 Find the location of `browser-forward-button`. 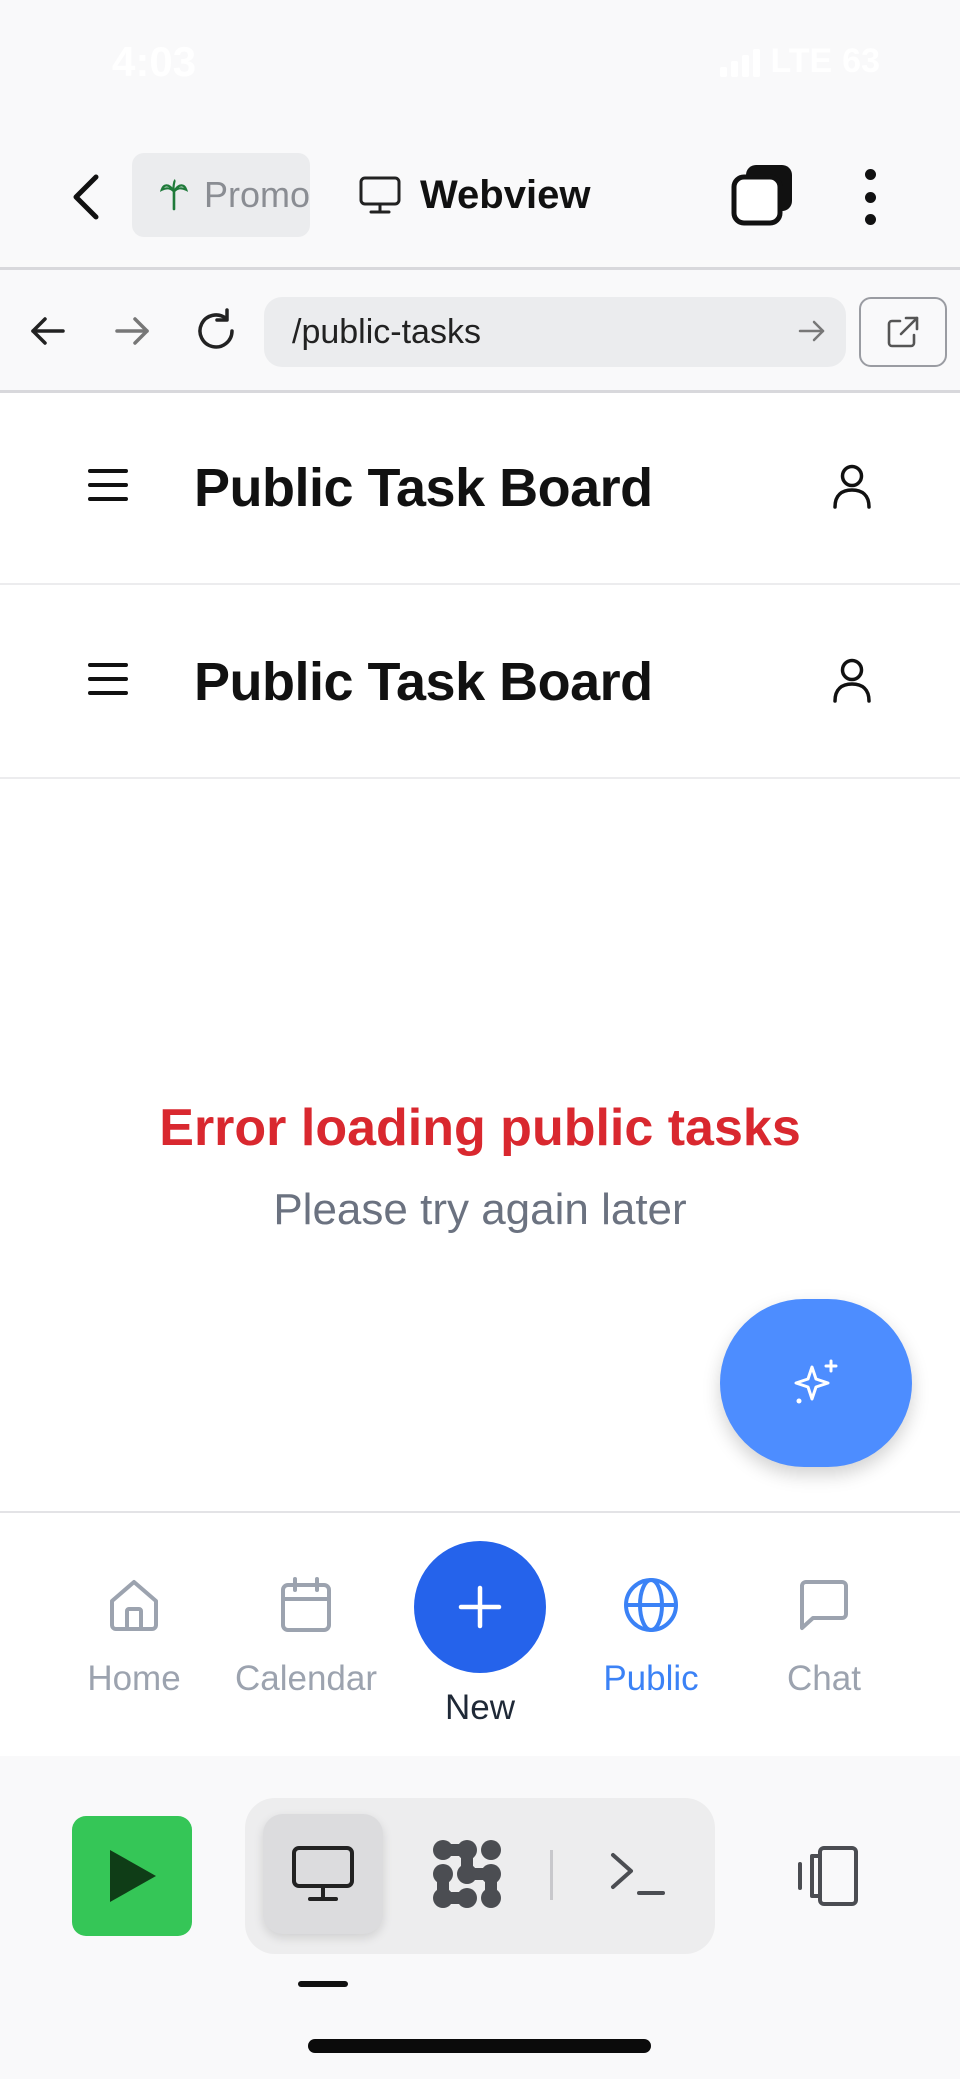

browser-forward-button is located at coordinates (132, 331).